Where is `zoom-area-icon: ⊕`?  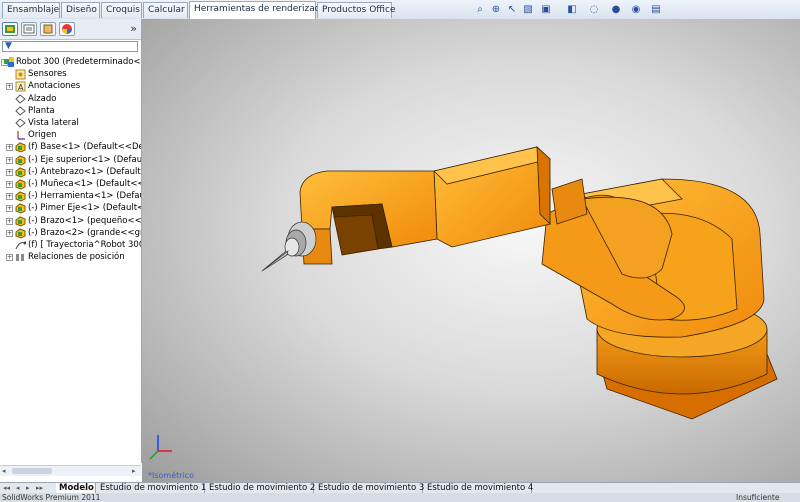
zoom-area-icon: ⊕ is located at coordinates (496, 10).